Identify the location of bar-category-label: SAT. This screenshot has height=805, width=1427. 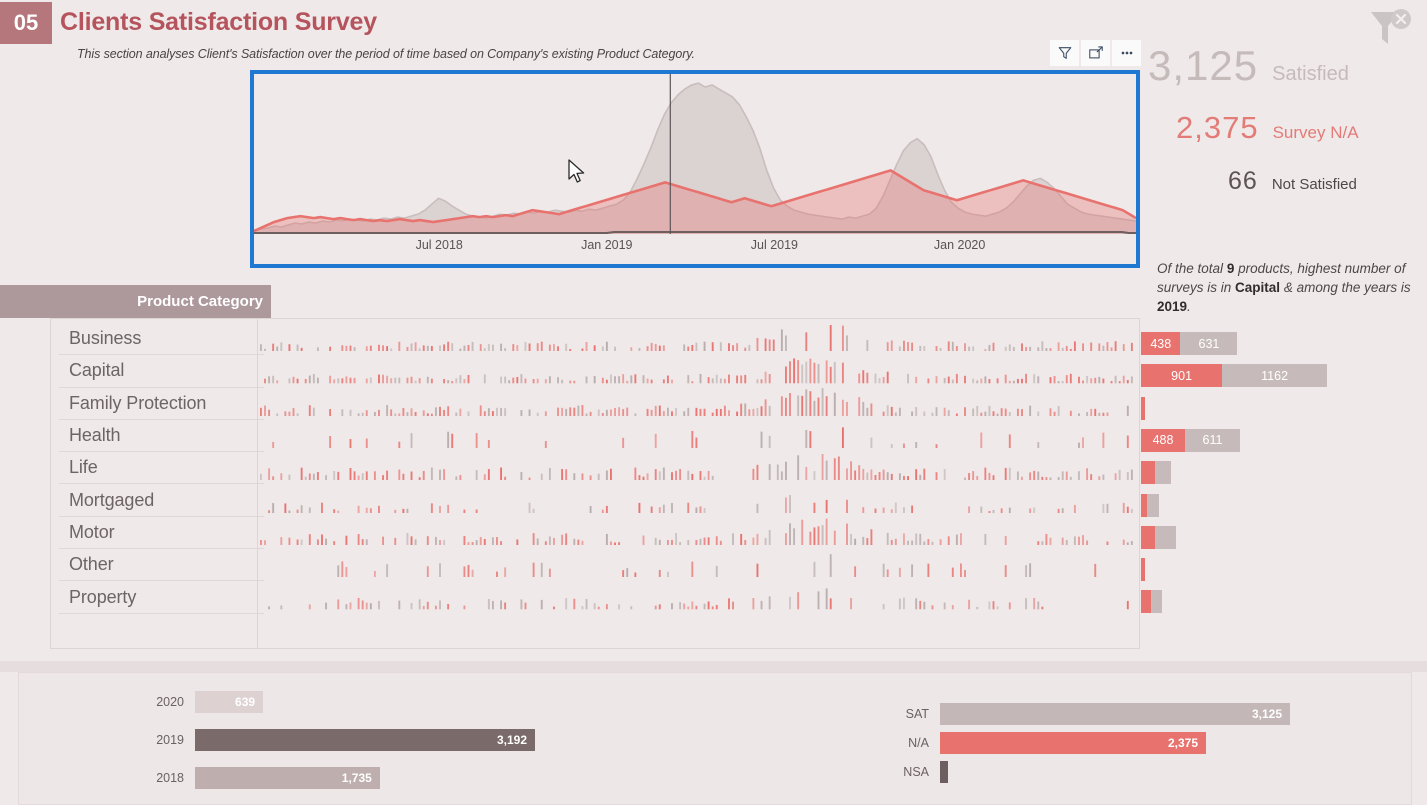
(917, 714).